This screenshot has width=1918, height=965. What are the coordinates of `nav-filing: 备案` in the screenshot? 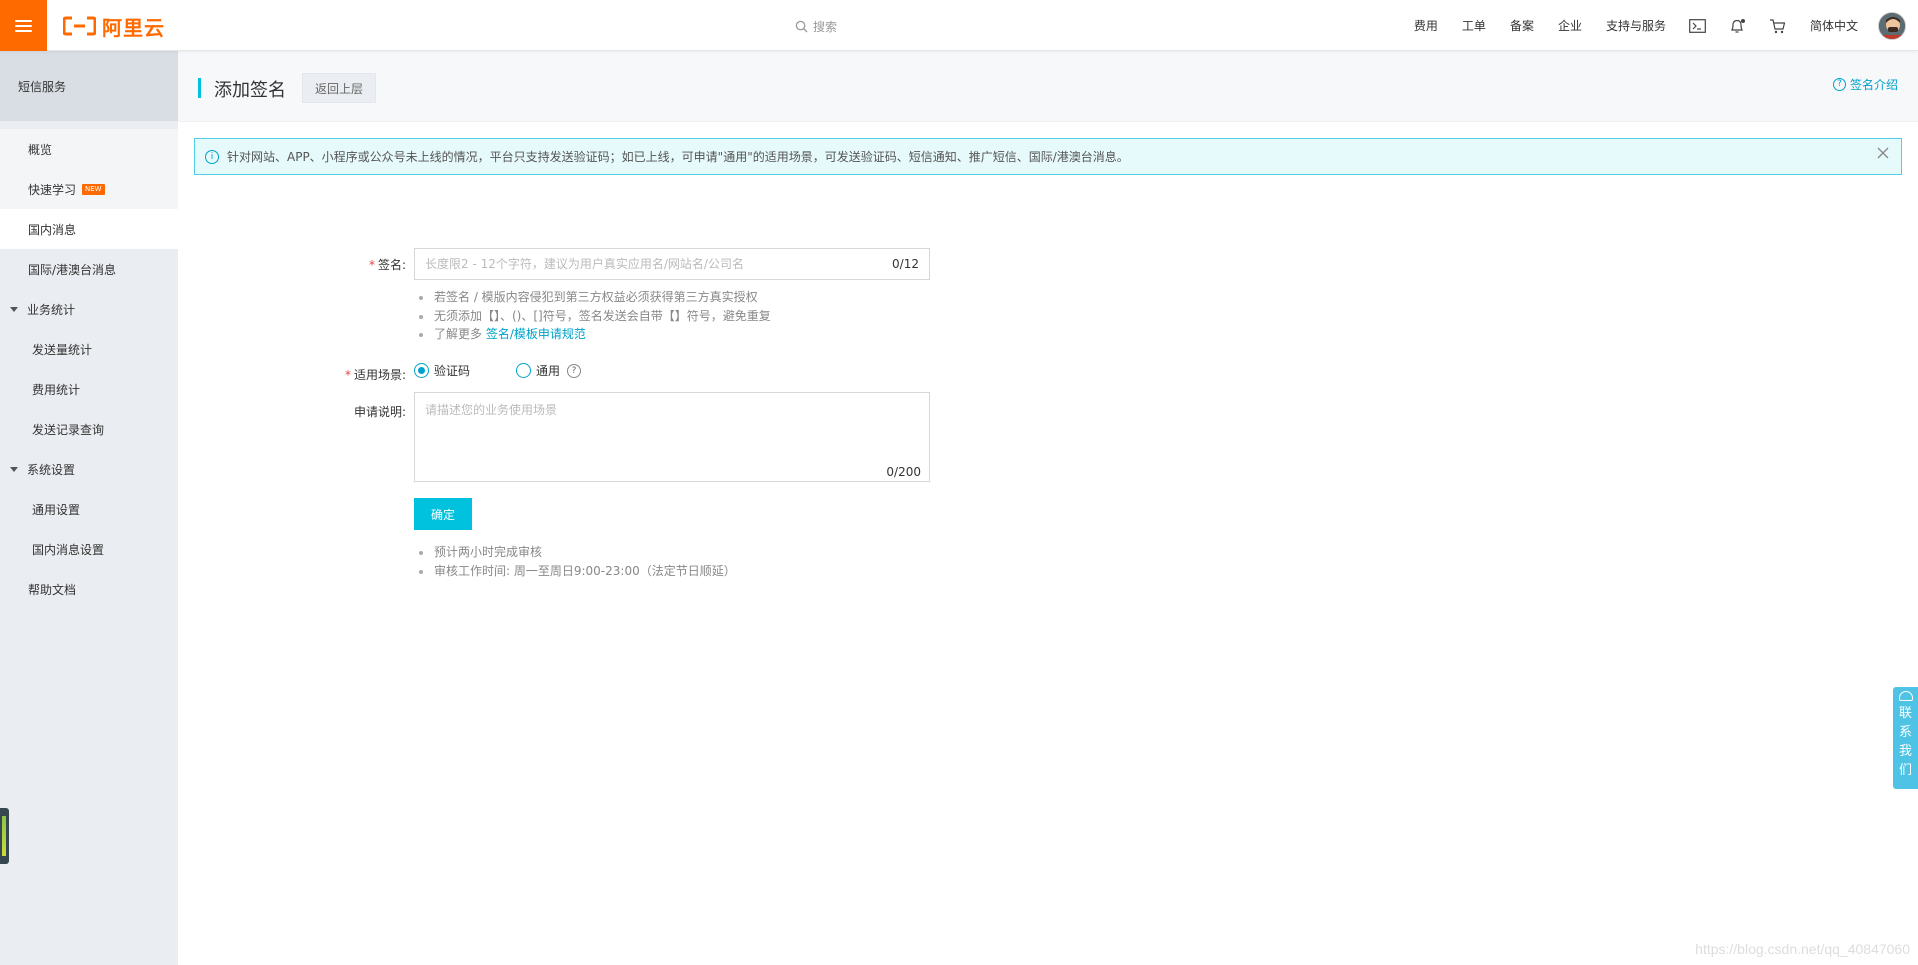 It's located at (1522, 25).